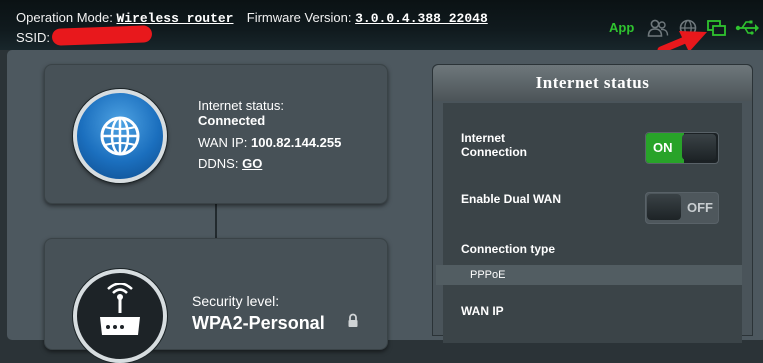 The image size is (763, 363). I want to click on wan-ip-panel-label: WAN IP, so click(482, 311).